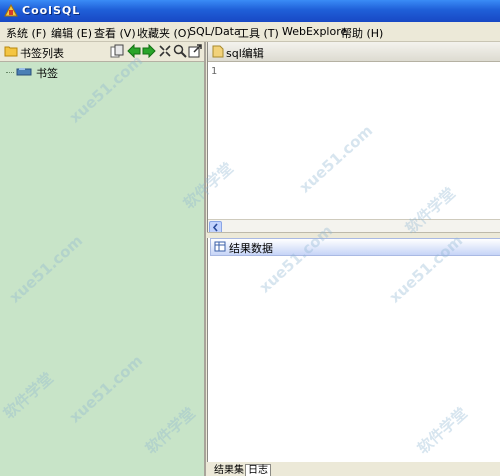  I want to click on menu-edit: 编辑 (E), so click(71, 33).